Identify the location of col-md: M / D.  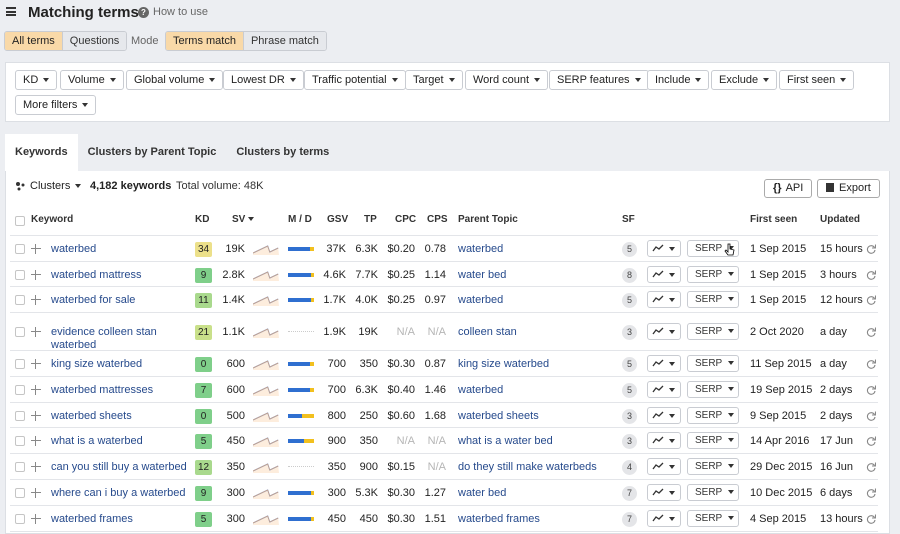
(300, 219).